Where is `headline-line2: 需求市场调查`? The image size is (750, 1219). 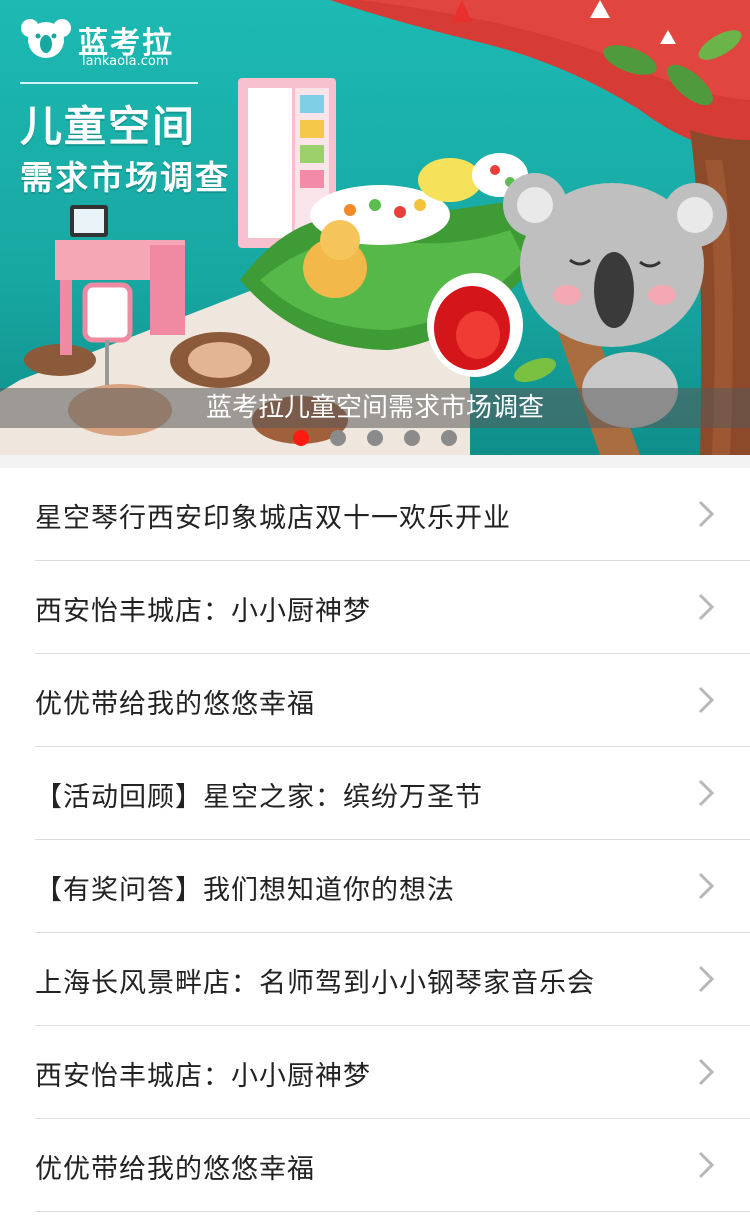 headline-line2: 需求市场调查 is located at coordinates (125, 177).